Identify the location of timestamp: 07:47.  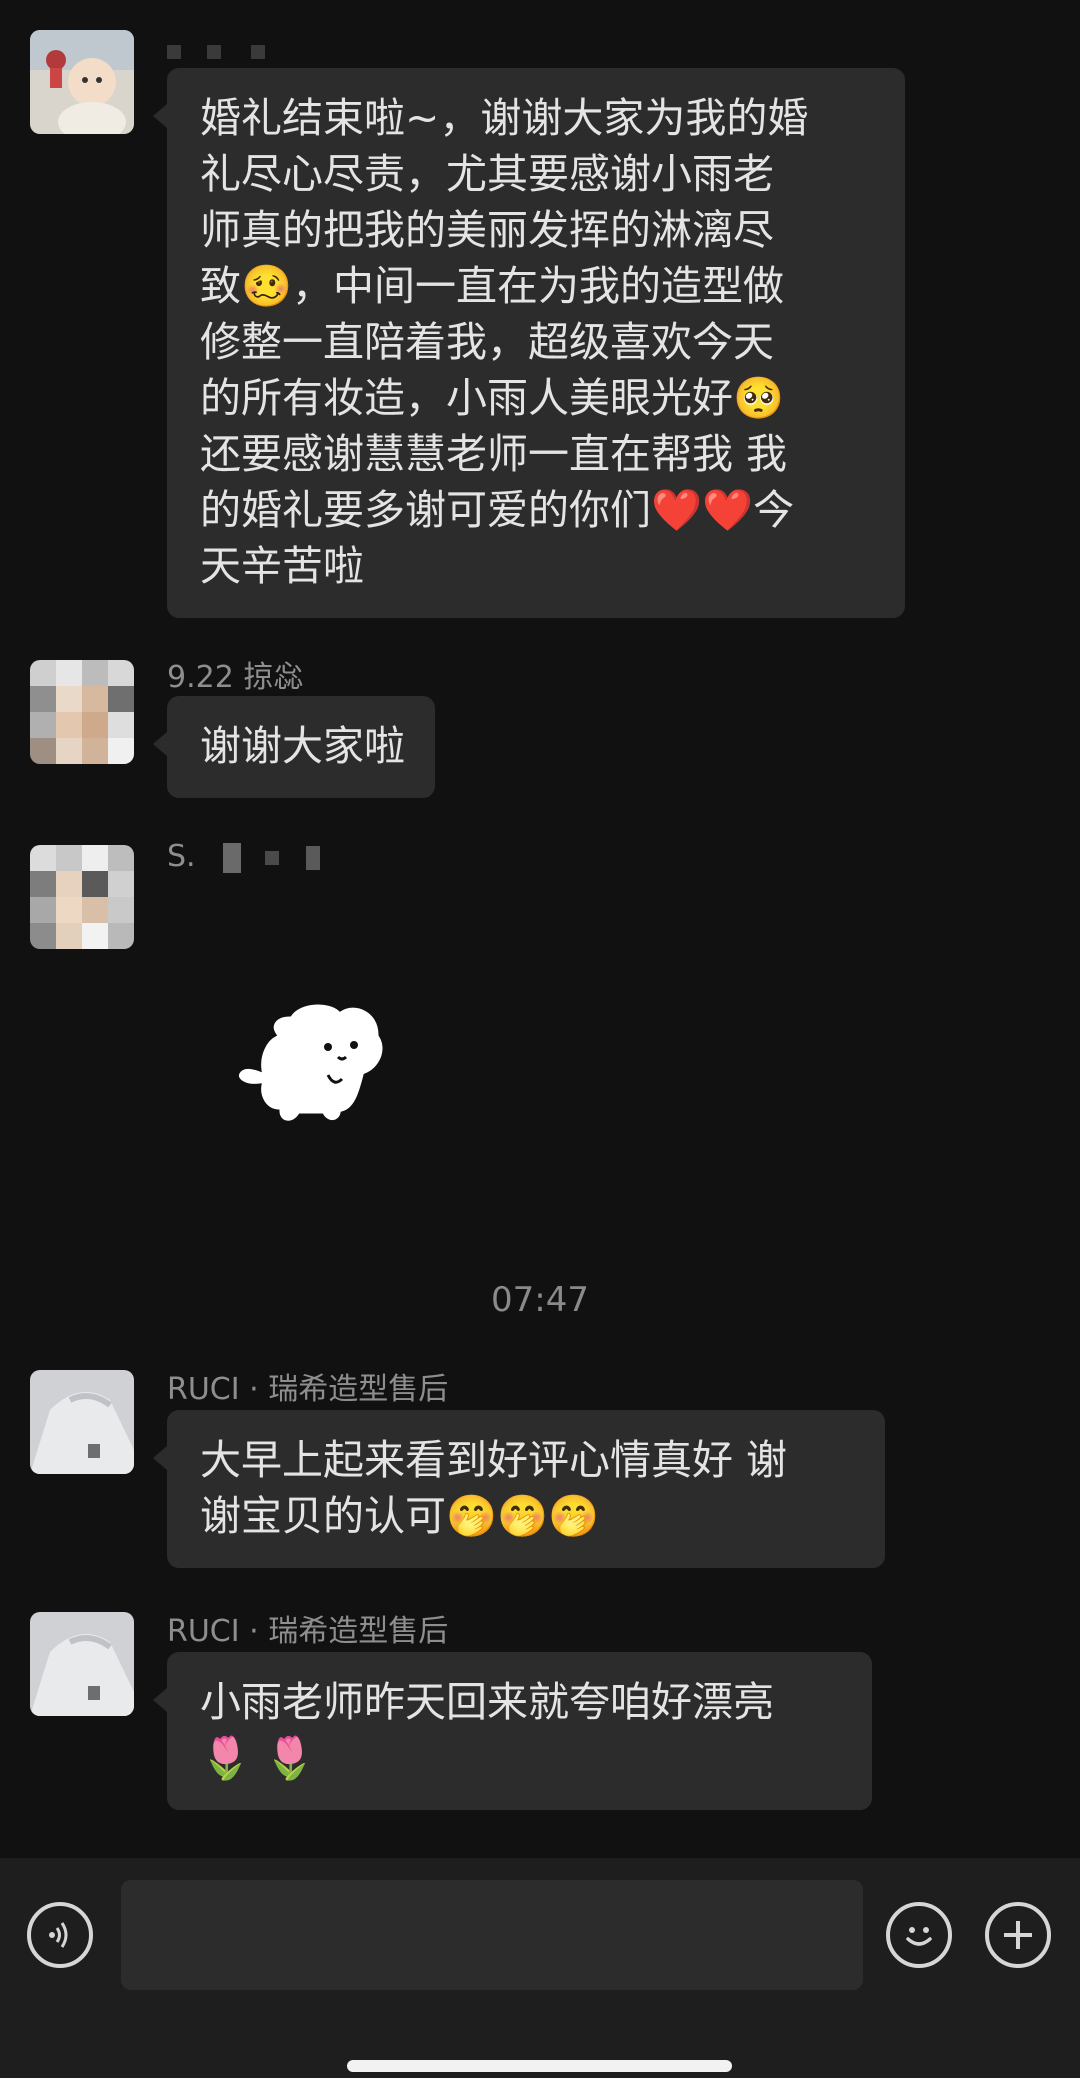
(540, 1300).